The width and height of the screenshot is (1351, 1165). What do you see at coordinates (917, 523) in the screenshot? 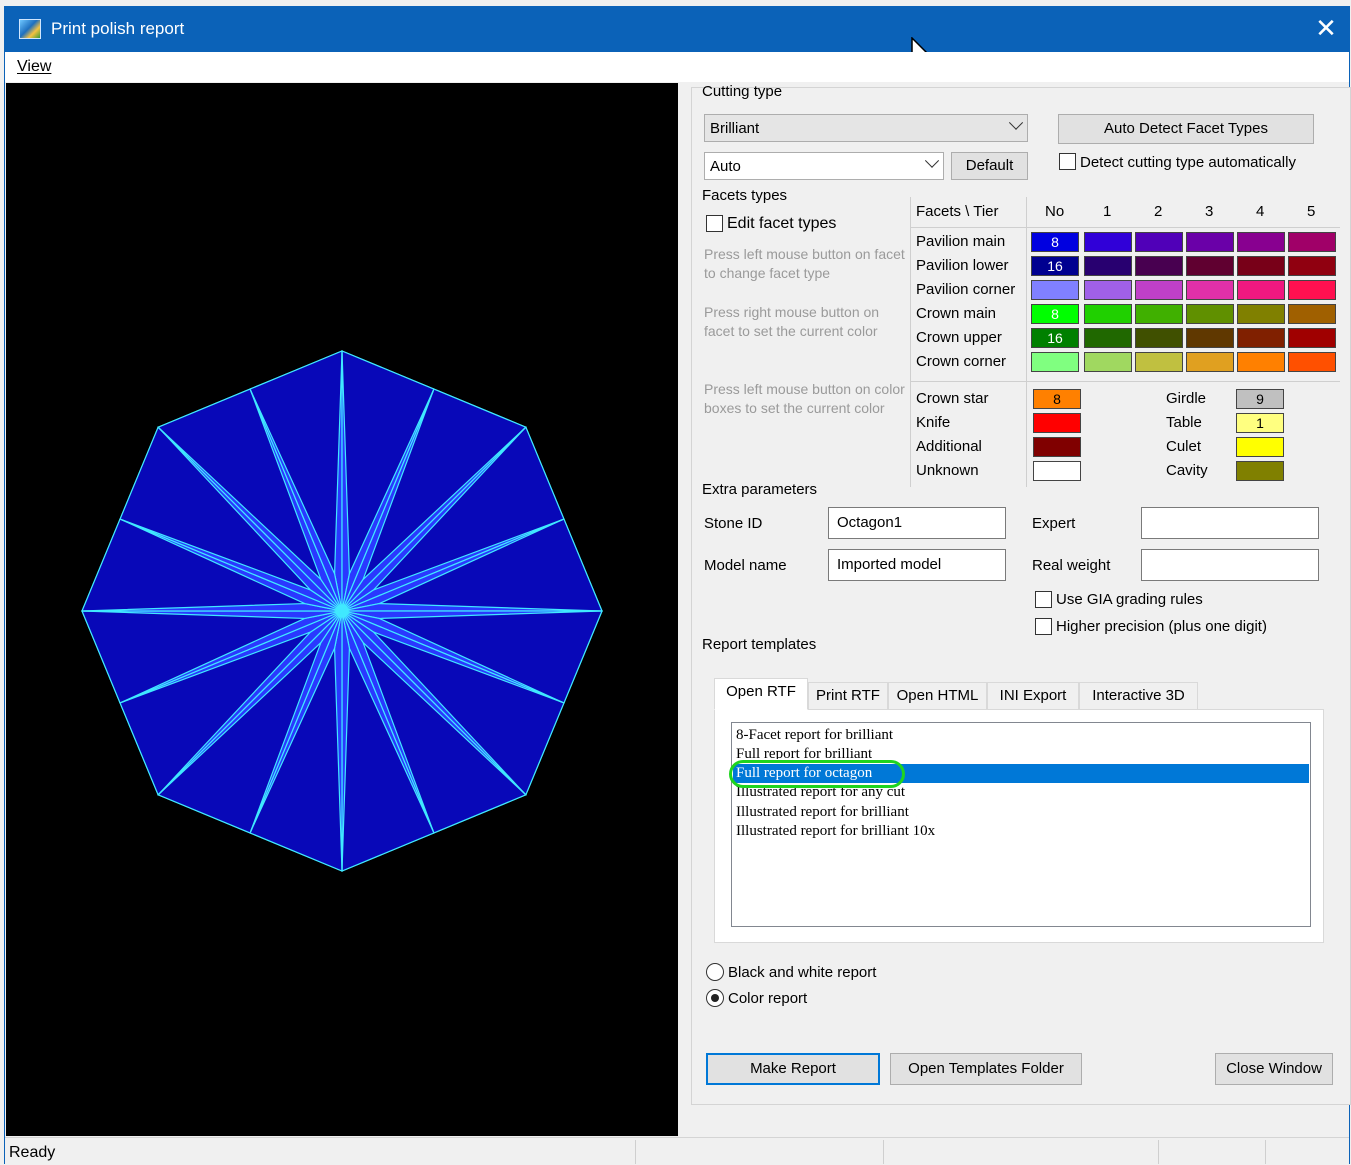
I see `stone-id-input: Octagon1` at bounding box center [917, 523].